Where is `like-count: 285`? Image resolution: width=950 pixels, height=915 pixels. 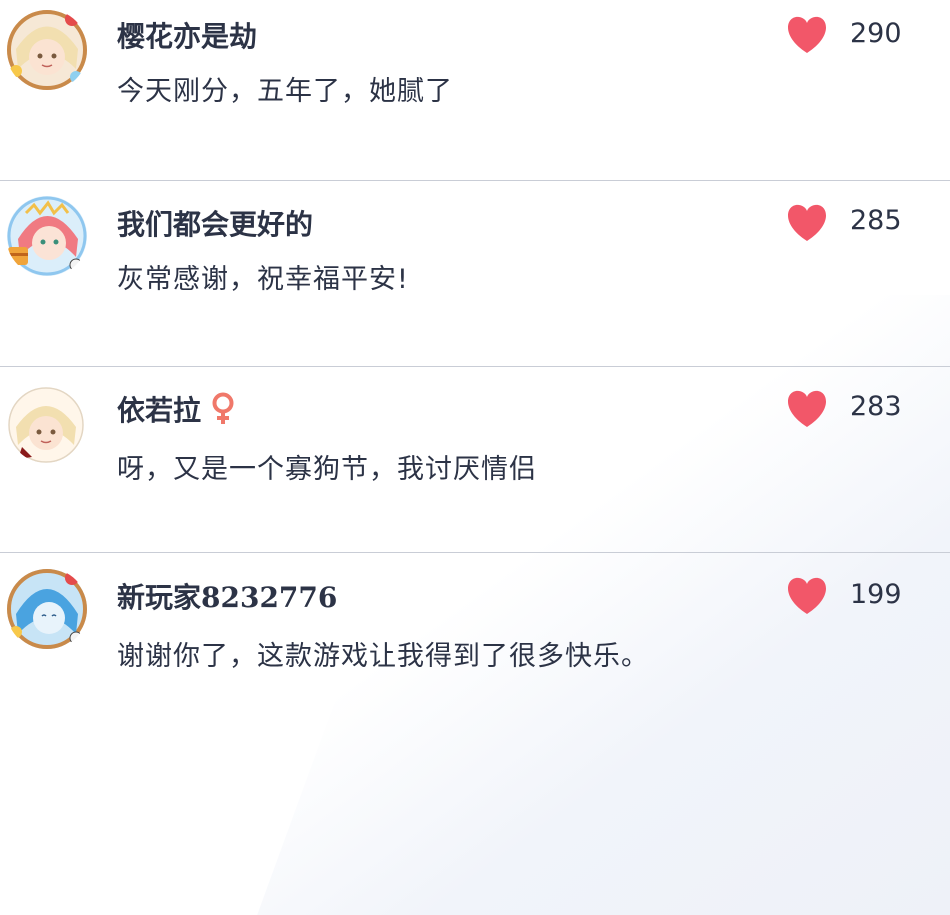 like-count: 285 is located at coordinates (876, 220).